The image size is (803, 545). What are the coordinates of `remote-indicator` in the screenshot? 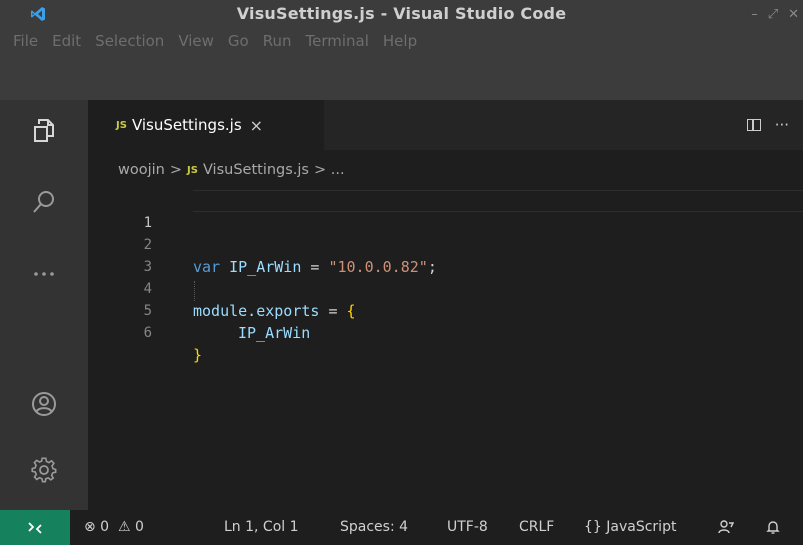 It's located at (35, 527).